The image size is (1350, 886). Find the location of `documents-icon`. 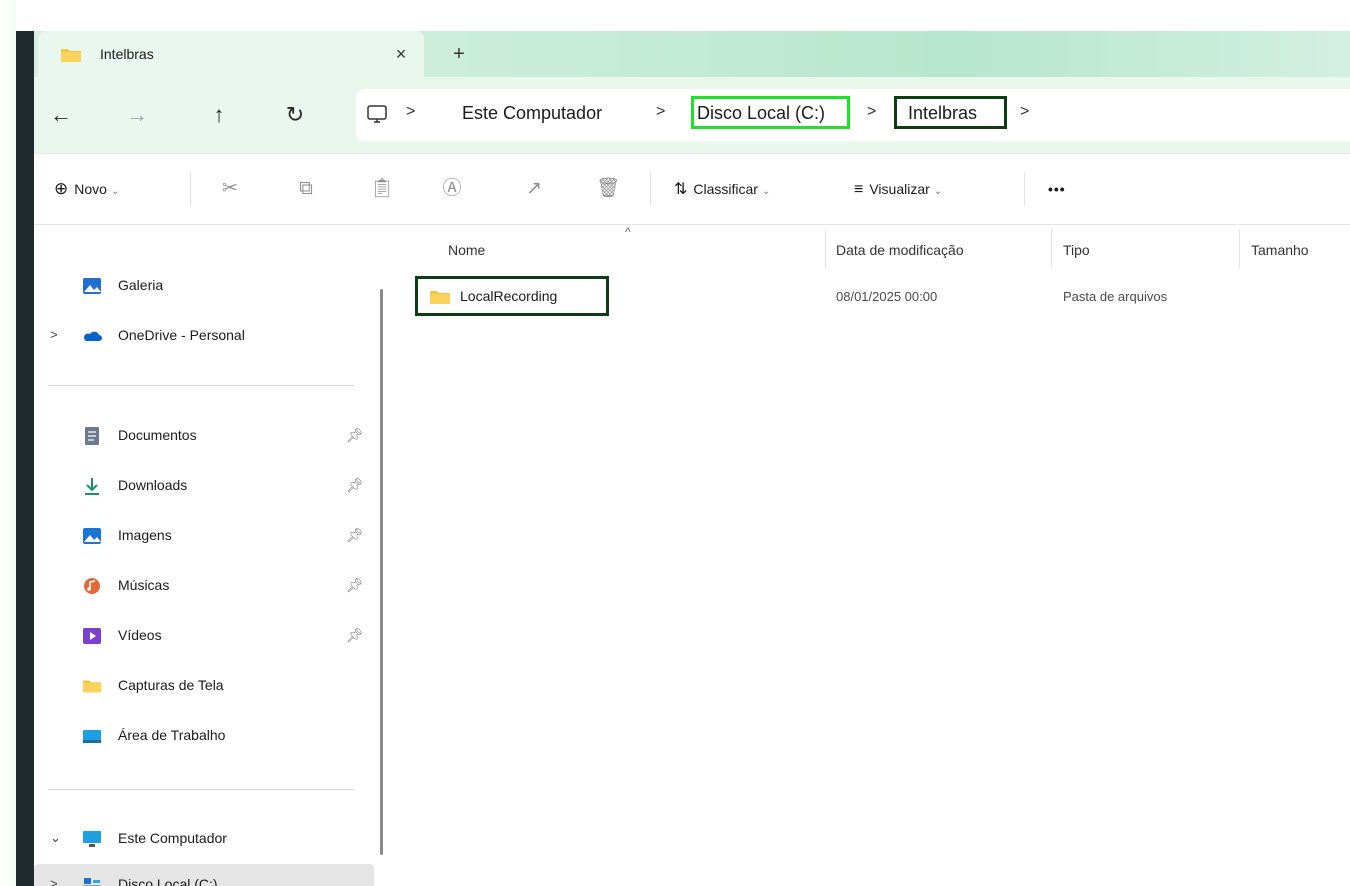

documents-icon is located at coordinates (92, 436).